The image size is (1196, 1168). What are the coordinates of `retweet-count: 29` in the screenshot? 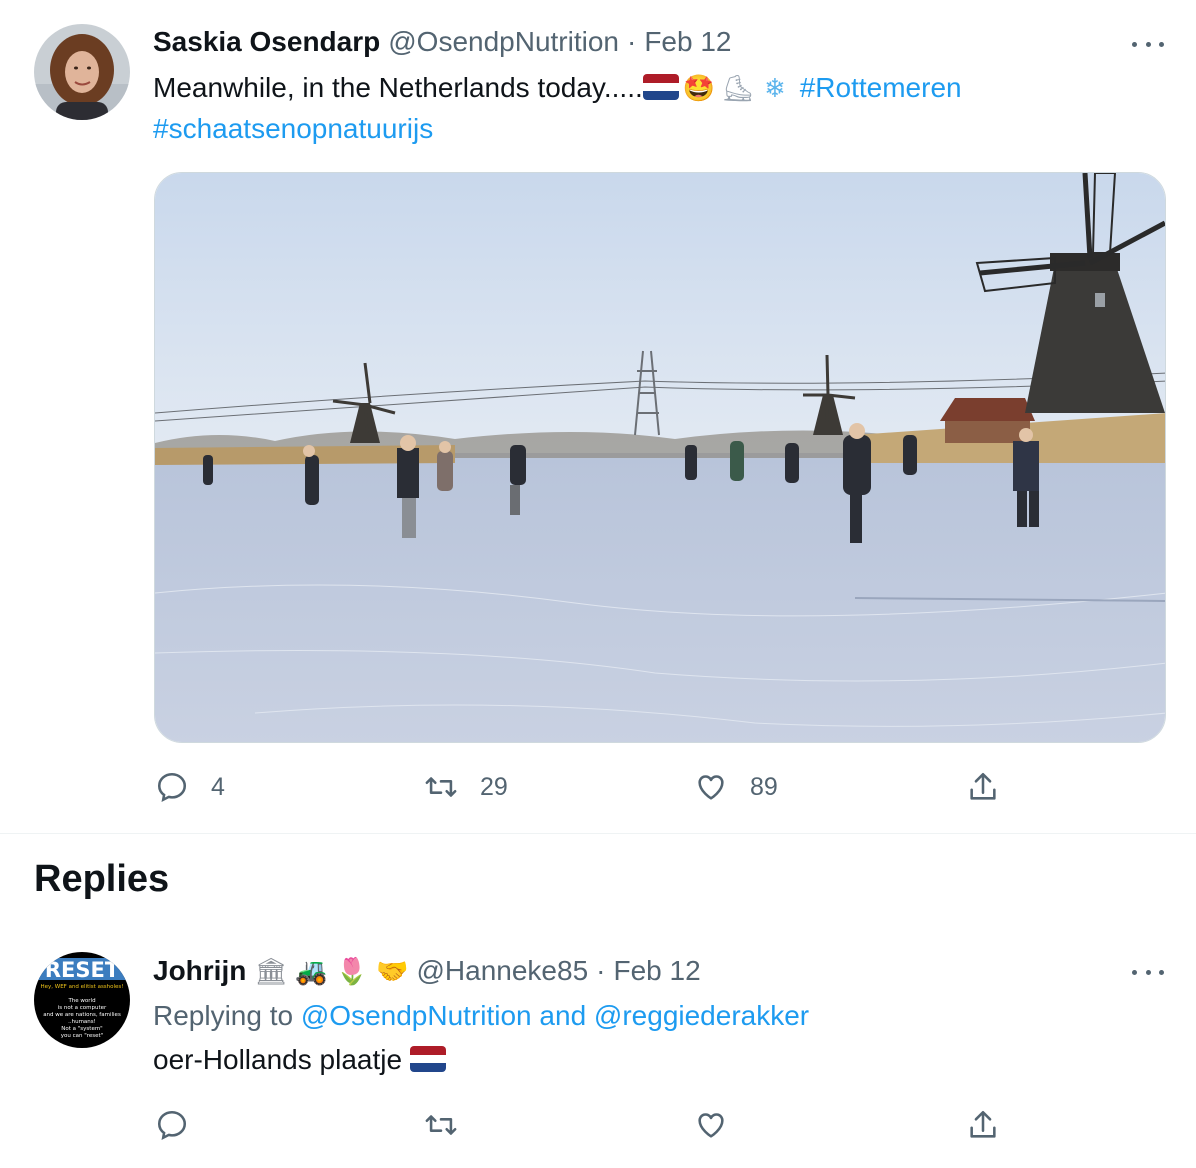 It's located at (494, 786).